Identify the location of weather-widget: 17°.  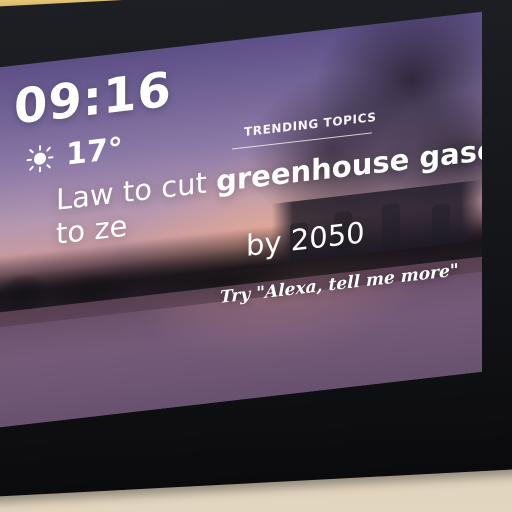
(74, 154).